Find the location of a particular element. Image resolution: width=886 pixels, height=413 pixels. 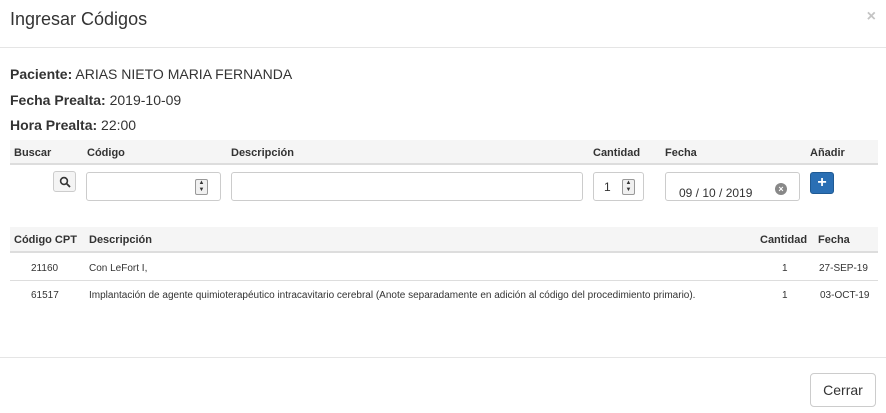

modal-header: Ingresar Códigos × is located at coordinates (443, 24).